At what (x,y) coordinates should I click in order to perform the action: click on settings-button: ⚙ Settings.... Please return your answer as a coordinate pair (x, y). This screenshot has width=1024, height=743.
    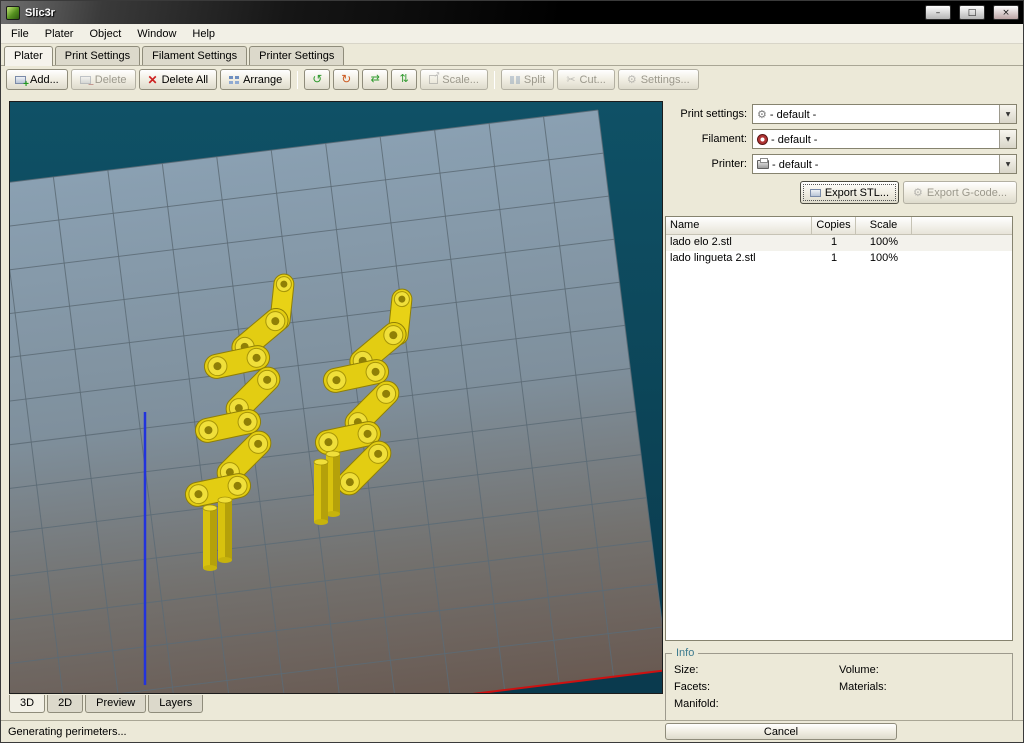
    Looking at the image, I should click on (658, 79).